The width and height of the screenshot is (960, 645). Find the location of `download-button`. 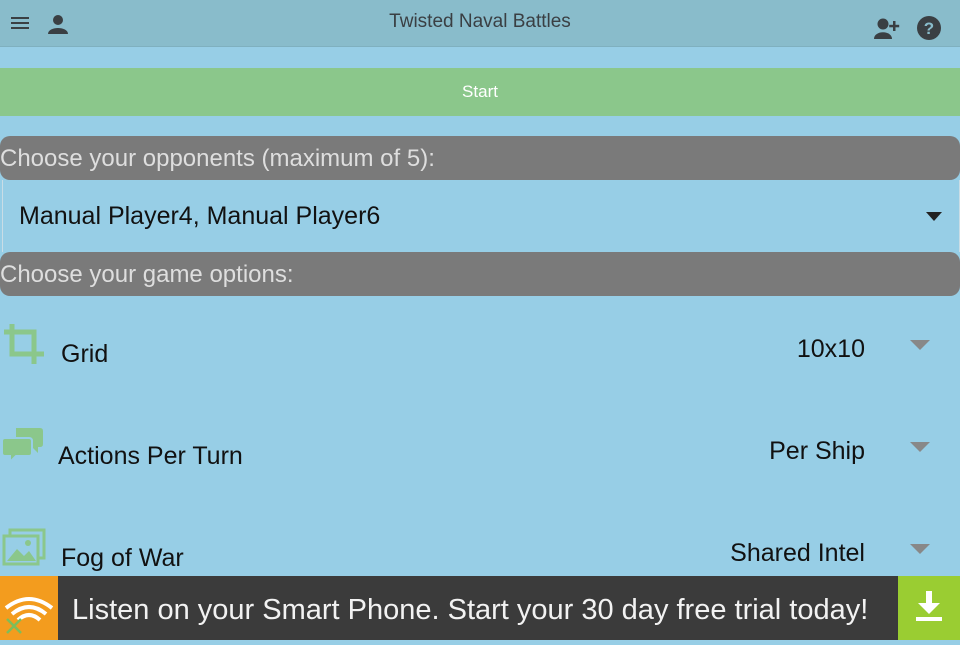

download-button is located at coordinates (929, 608).